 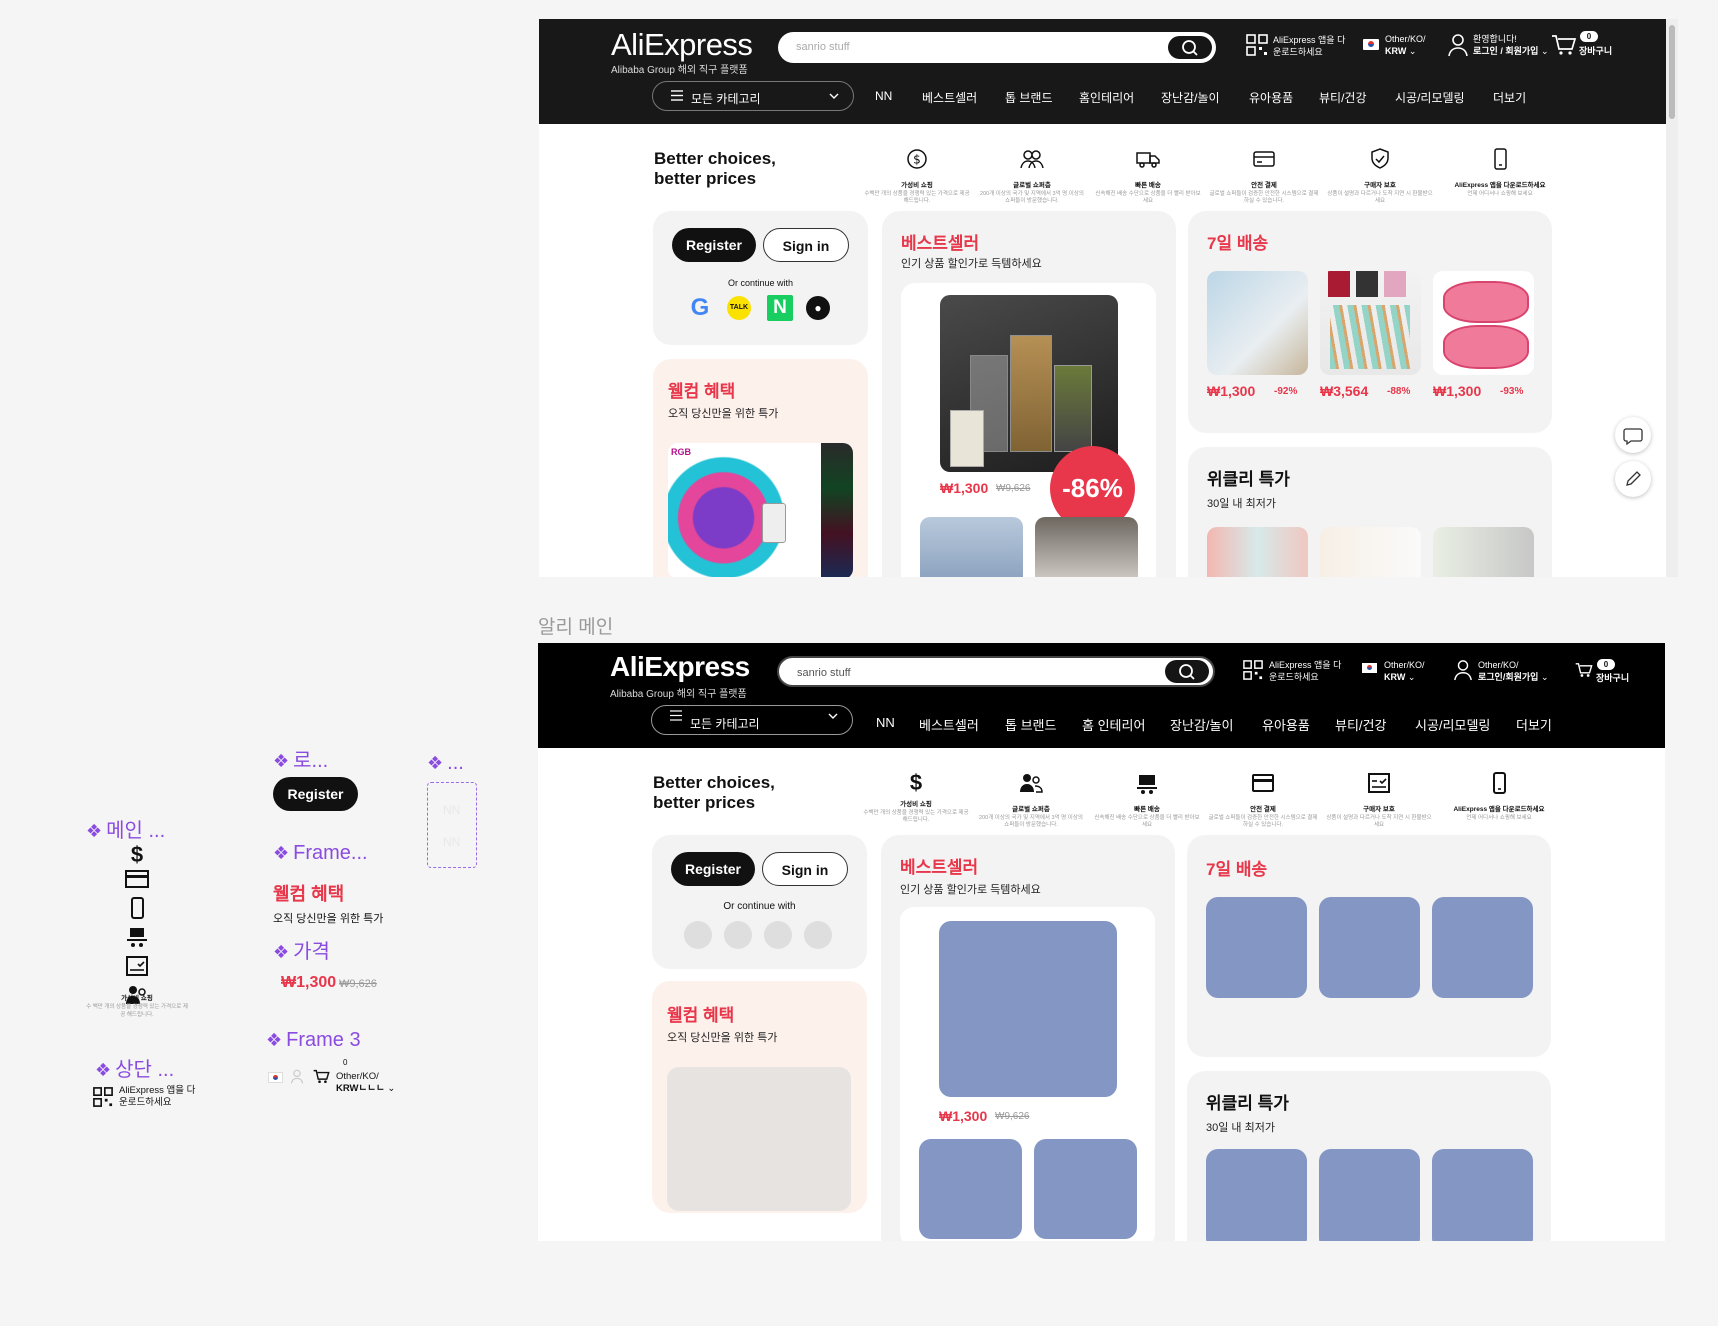 I want to click on frame-label: 알리 메인, so click(x=575, y=625).